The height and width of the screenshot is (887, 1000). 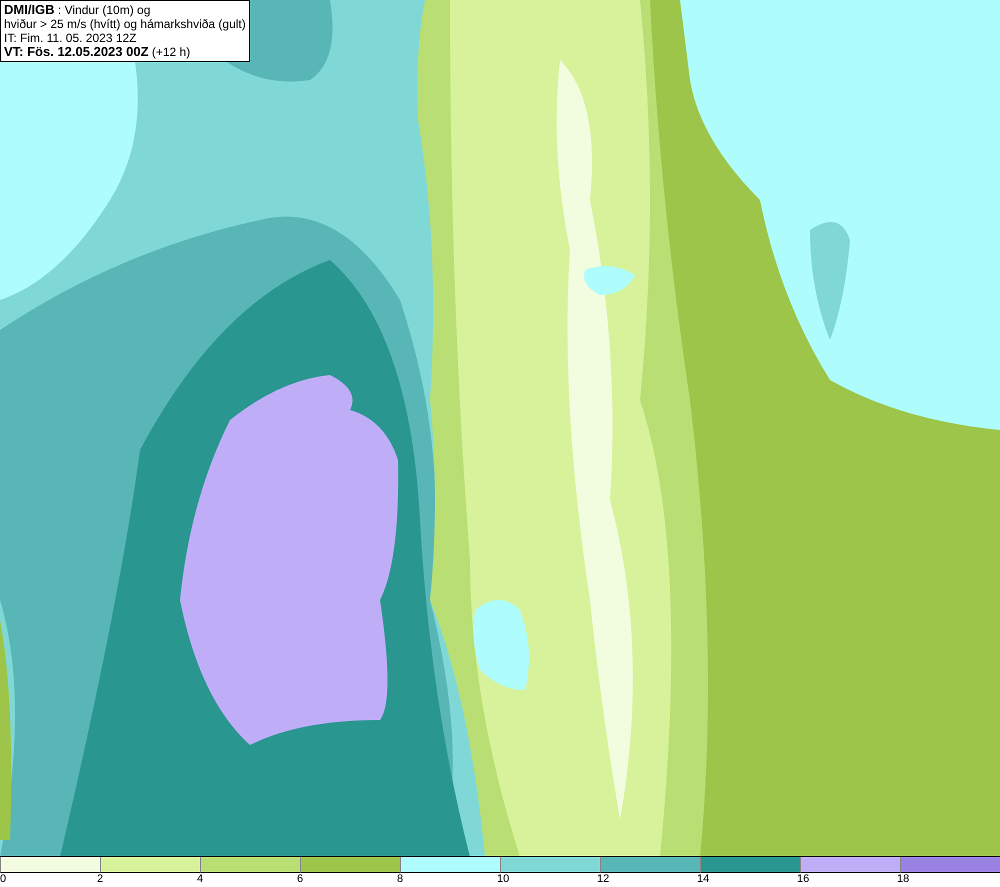 What do you see at coordinates (703, 879) in the screenshot?
I see `legend-tick-label: 14` at bounding box center [703, 879].